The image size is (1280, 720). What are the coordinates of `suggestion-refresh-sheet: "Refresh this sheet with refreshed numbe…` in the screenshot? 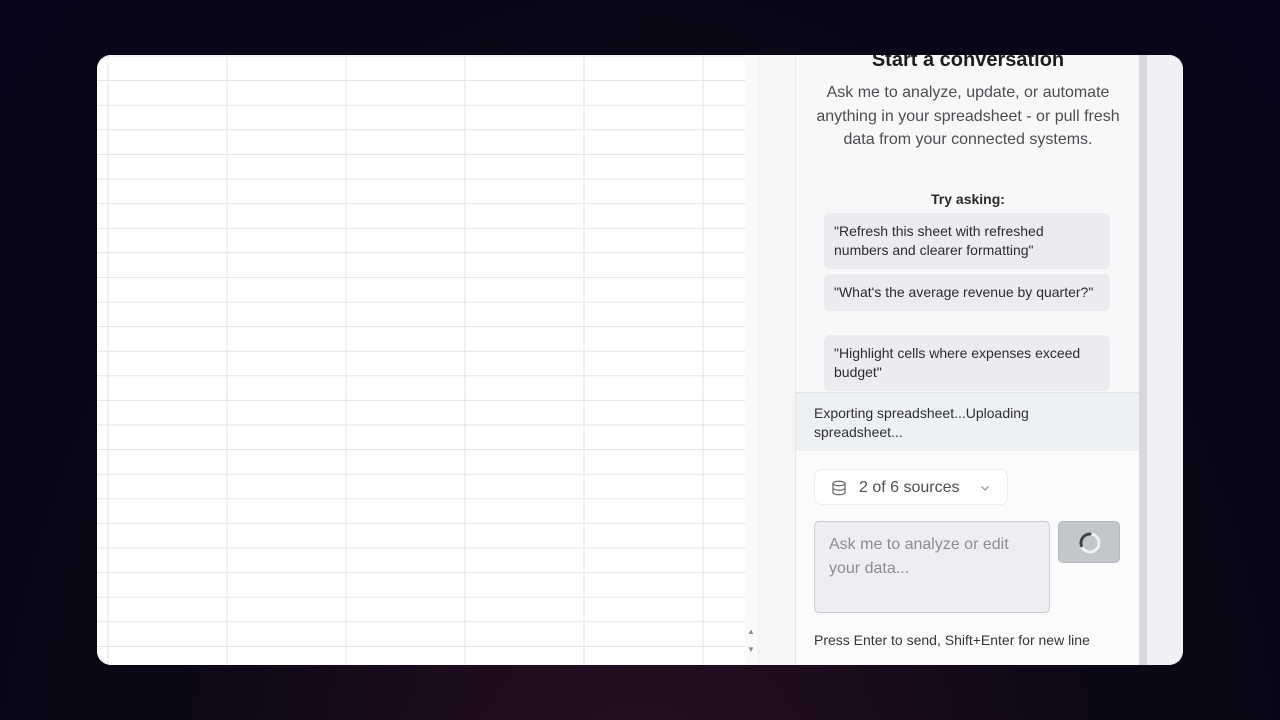 It's located at (967, 241).